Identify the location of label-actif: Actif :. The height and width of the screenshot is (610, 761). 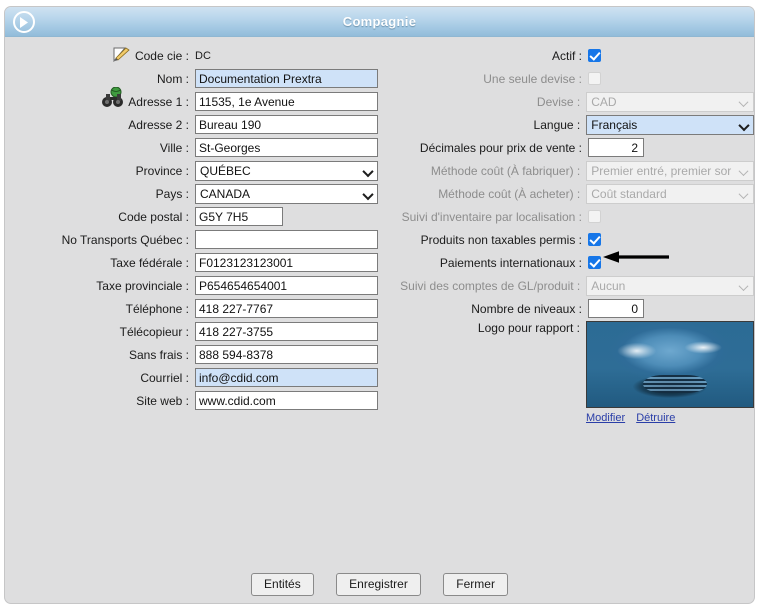
(566, 55).